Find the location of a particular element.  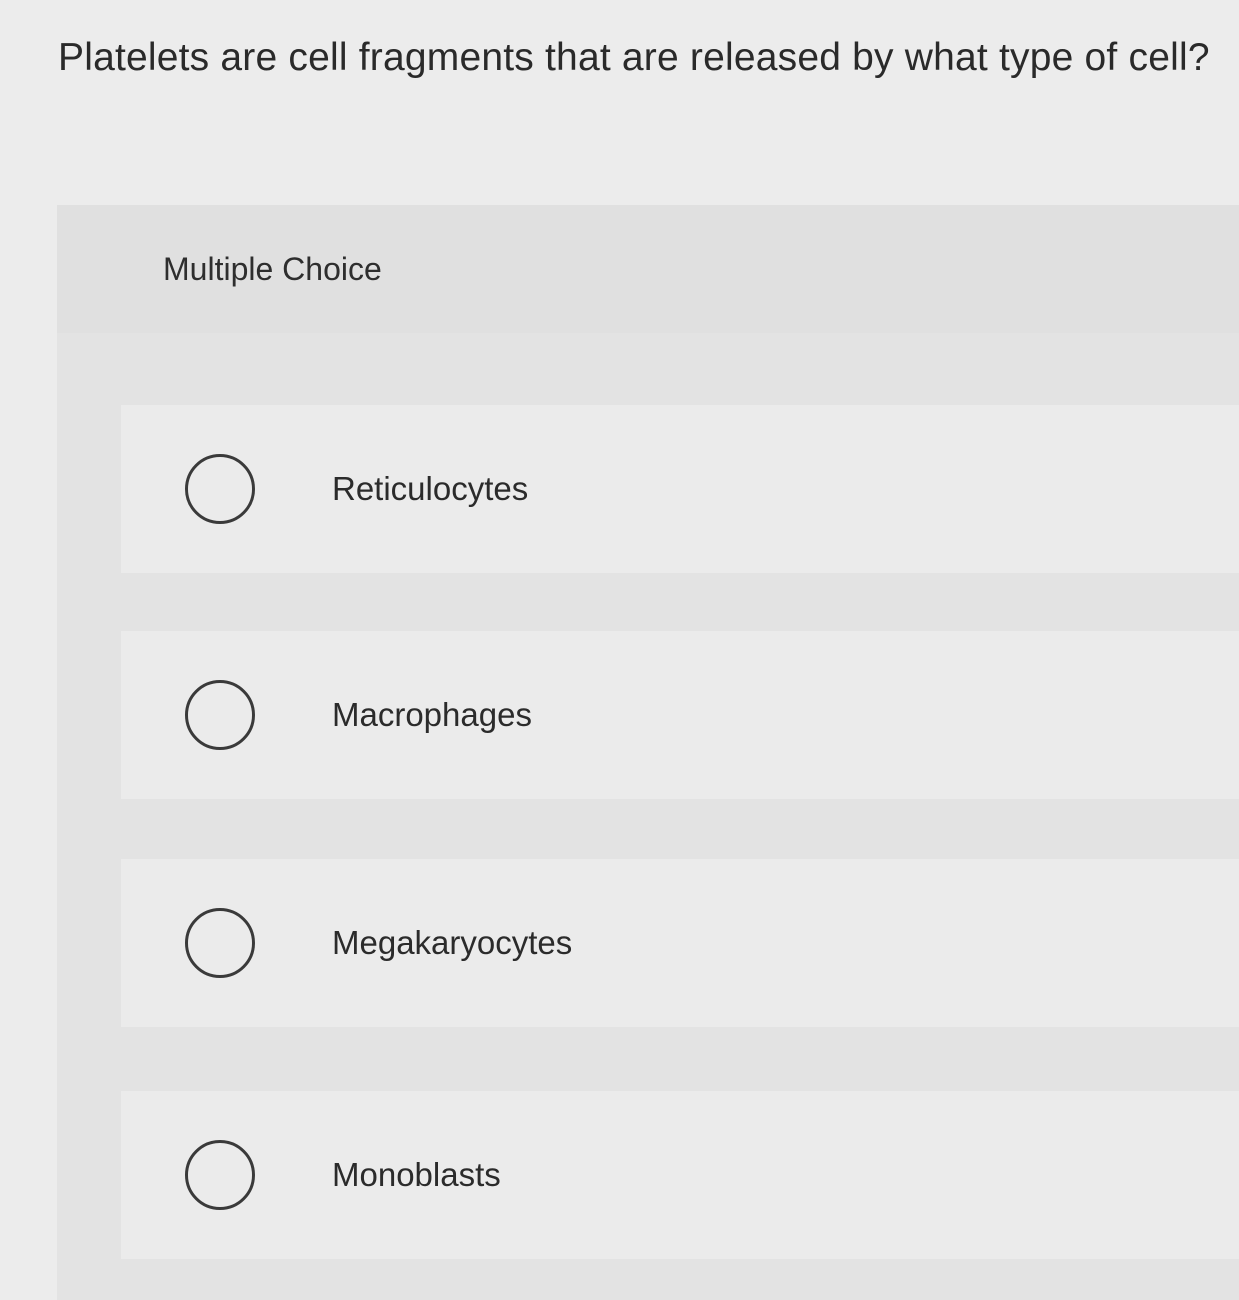

answer-option-label: Megakaryocytes is located at coordinates (452, 942).